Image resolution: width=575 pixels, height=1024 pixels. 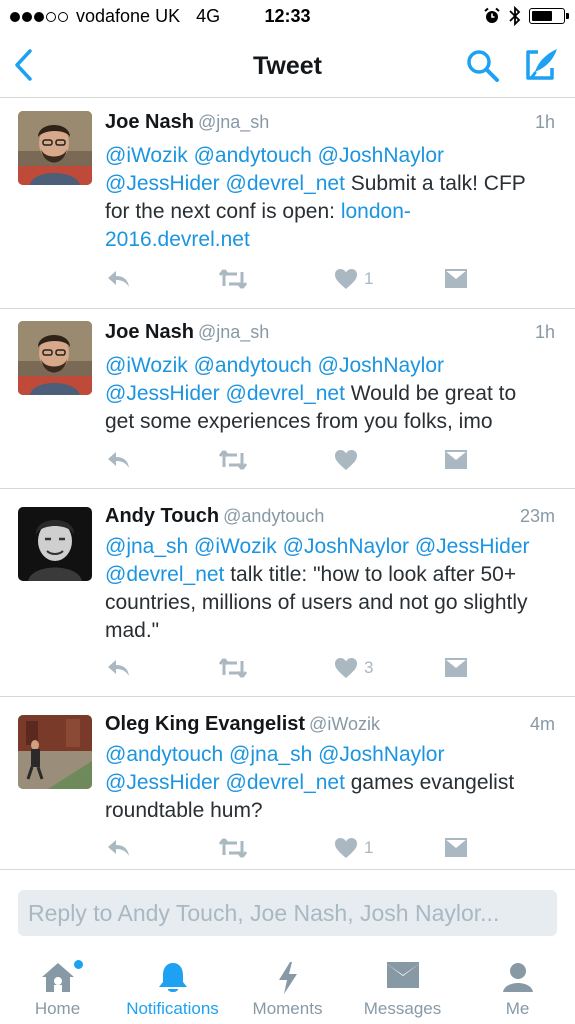 What do you see at coordinates (541, 65) in the screenshot?
I see `compose-tweet-icon` at bounding box center [541, 65].